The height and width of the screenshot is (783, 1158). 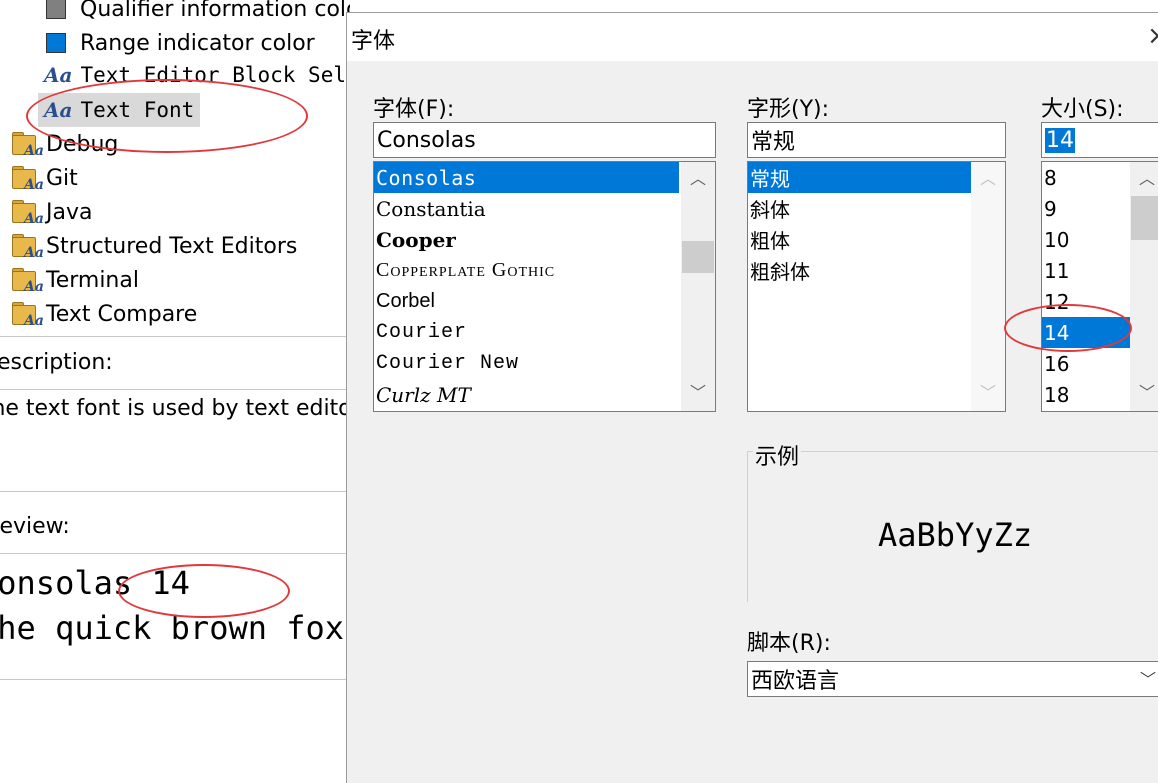 I want to click on tree-folder-structured-text-editors: Aa Structured Text Editors, so click(x=153, y=246).